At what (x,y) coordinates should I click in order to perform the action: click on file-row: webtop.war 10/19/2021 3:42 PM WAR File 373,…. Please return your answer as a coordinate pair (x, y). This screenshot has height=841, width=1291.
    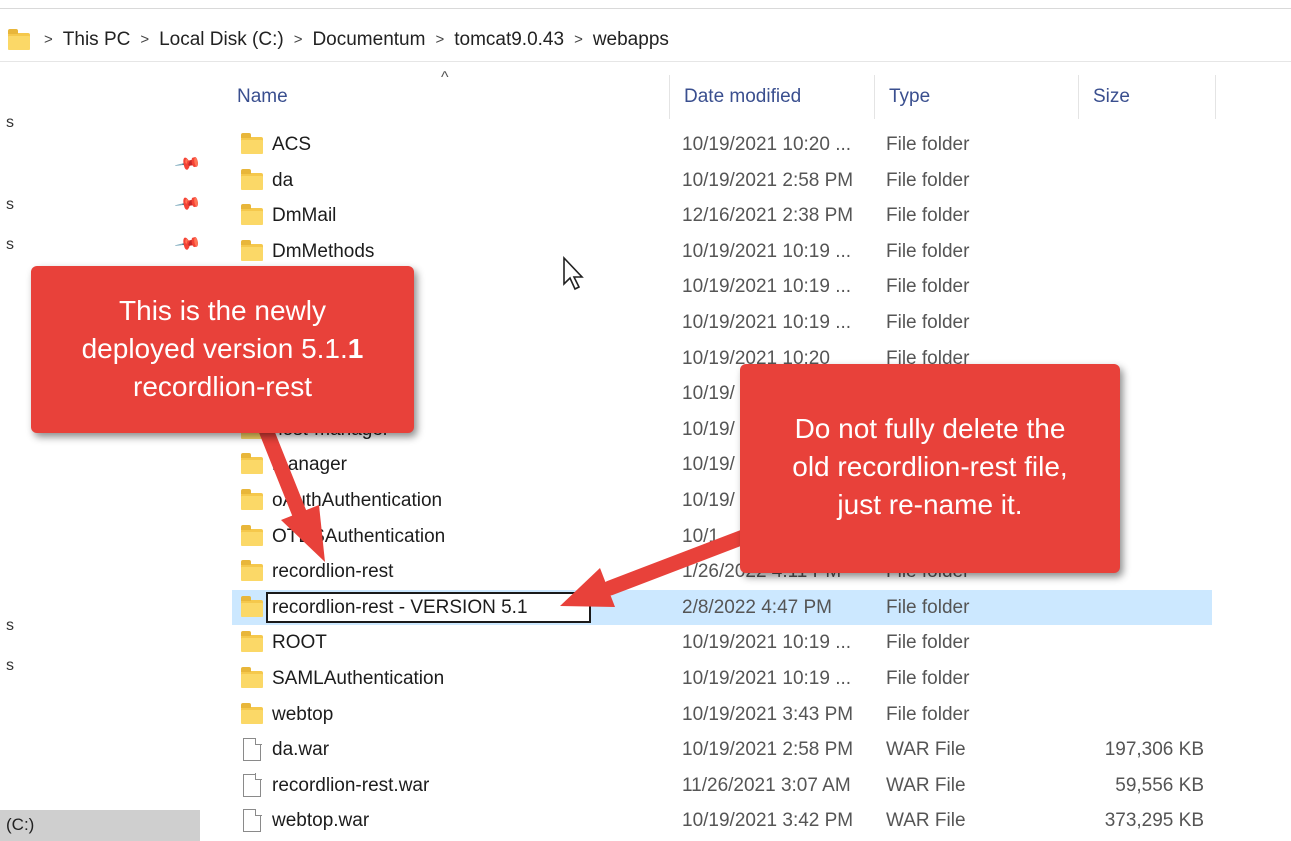
    Looking at the image, I should click on (722, 821).